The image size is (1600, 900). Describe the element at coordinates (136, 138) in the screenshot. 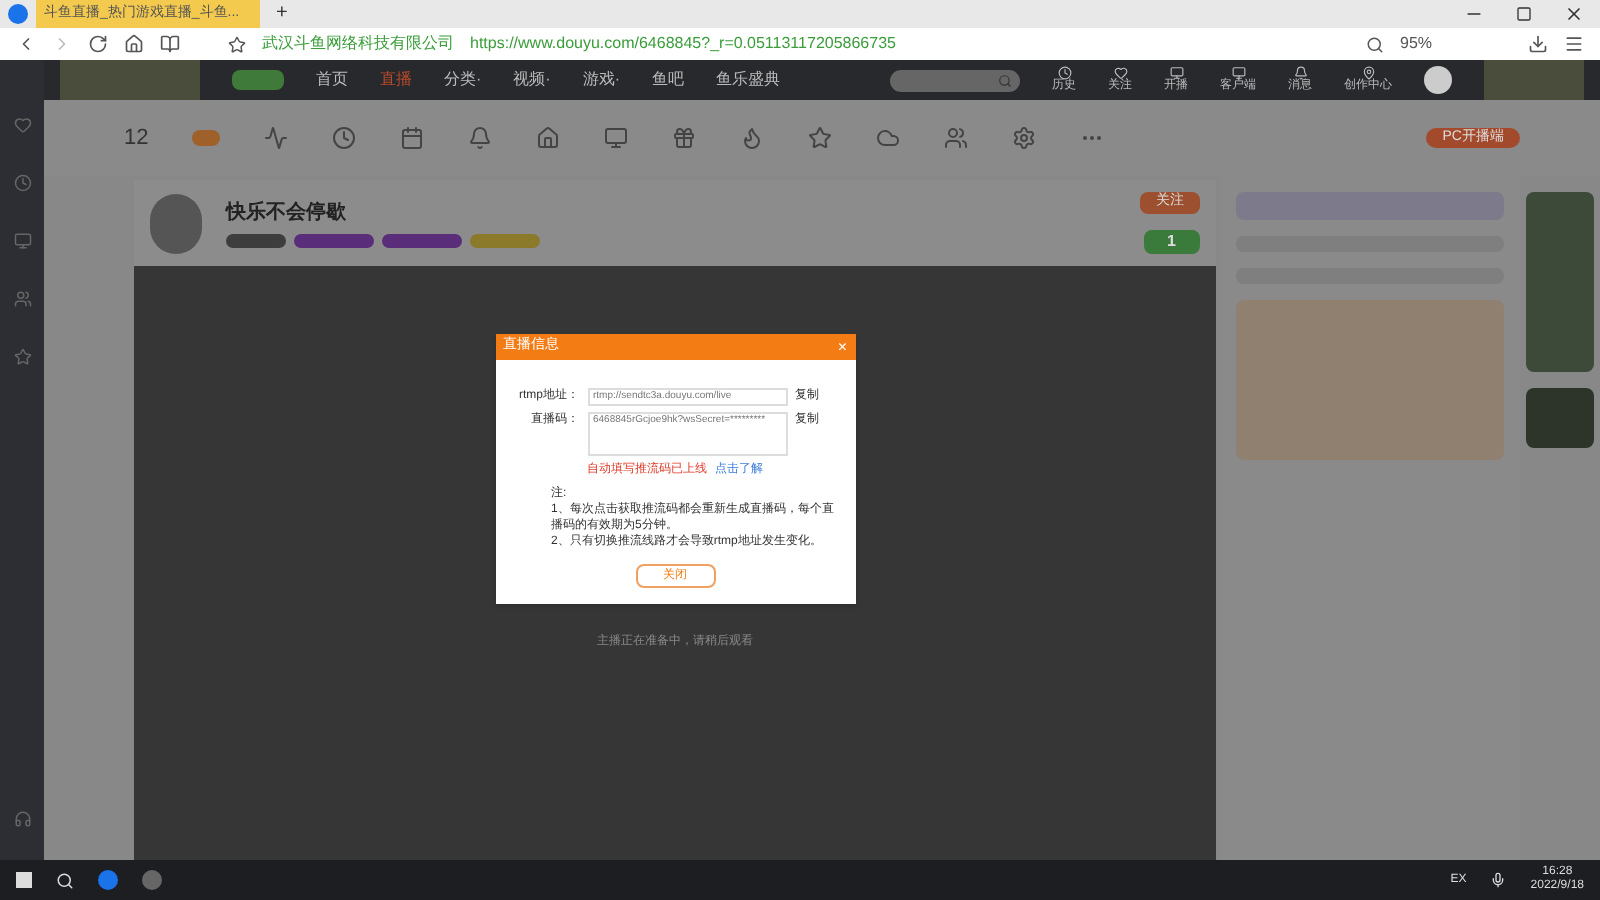

I see `score: 12` at that location.